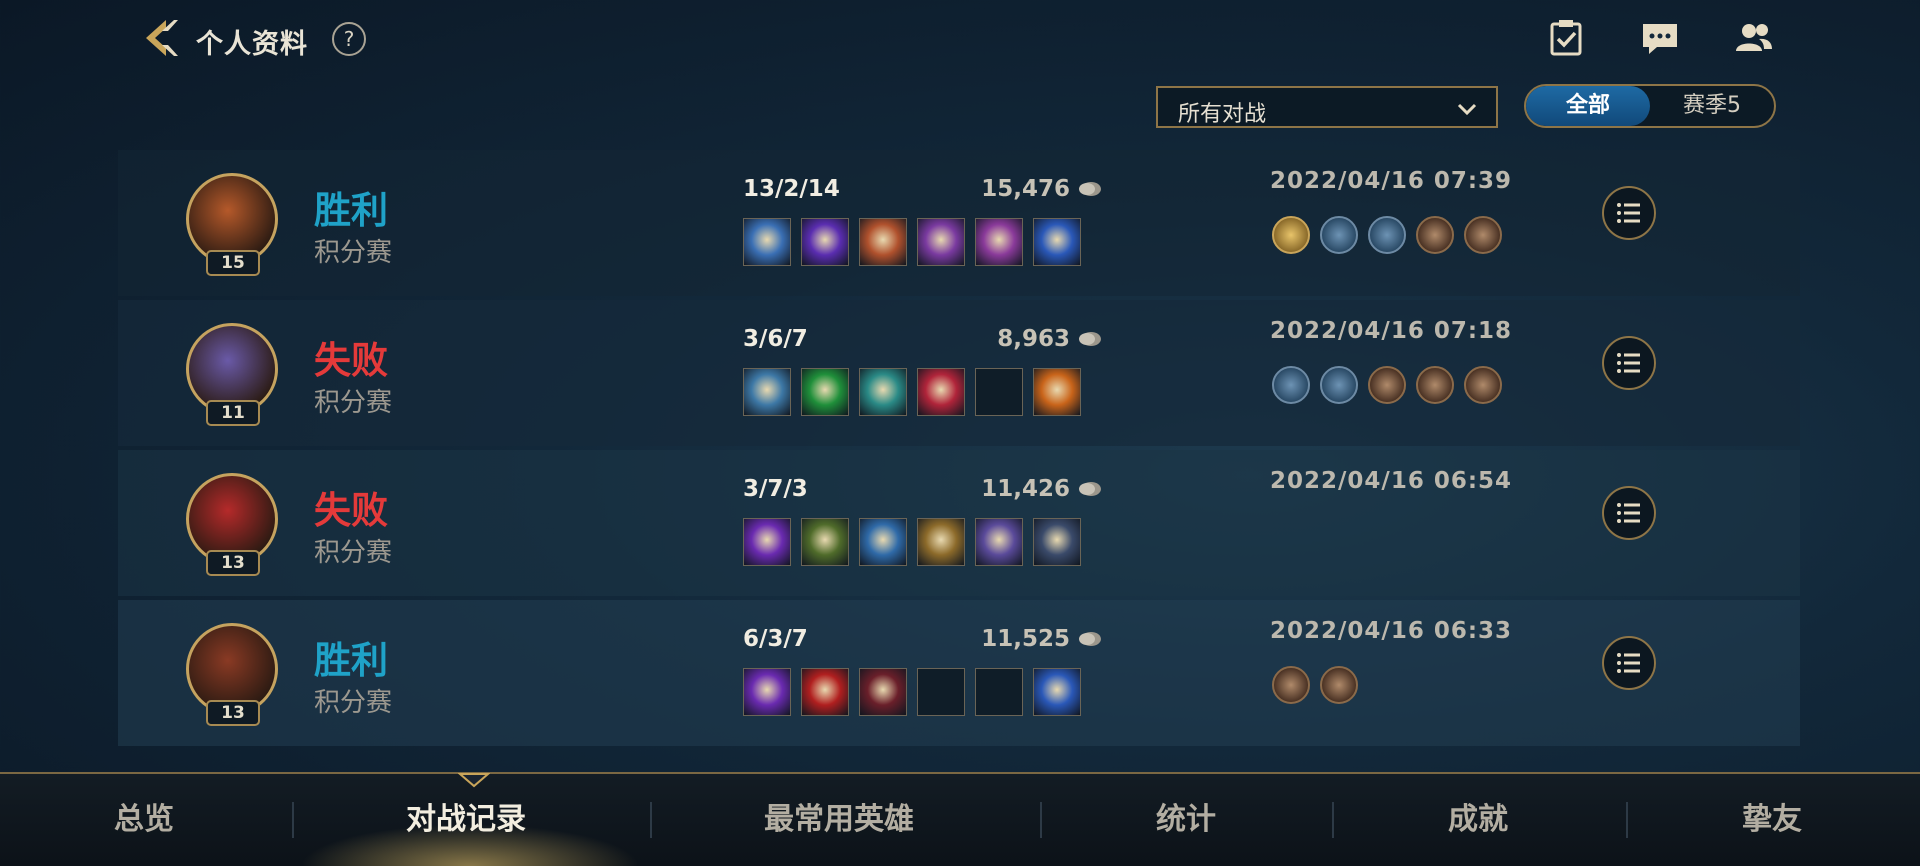  Describe the element at coordinates (1387, 235) in the screenshot. I see `slash-badge-icon` at that location.